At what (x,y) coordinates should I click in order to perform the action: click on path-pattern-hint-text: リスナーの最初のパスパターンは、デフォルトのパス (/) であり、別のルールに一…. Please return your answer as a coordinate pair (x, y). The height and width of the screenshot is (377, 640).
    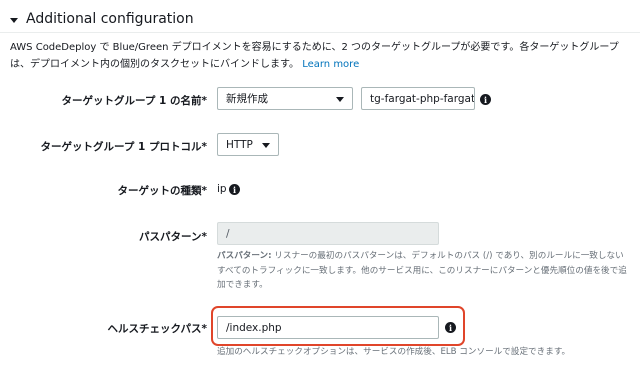
    Looking at the image, I should click on (422, 270).